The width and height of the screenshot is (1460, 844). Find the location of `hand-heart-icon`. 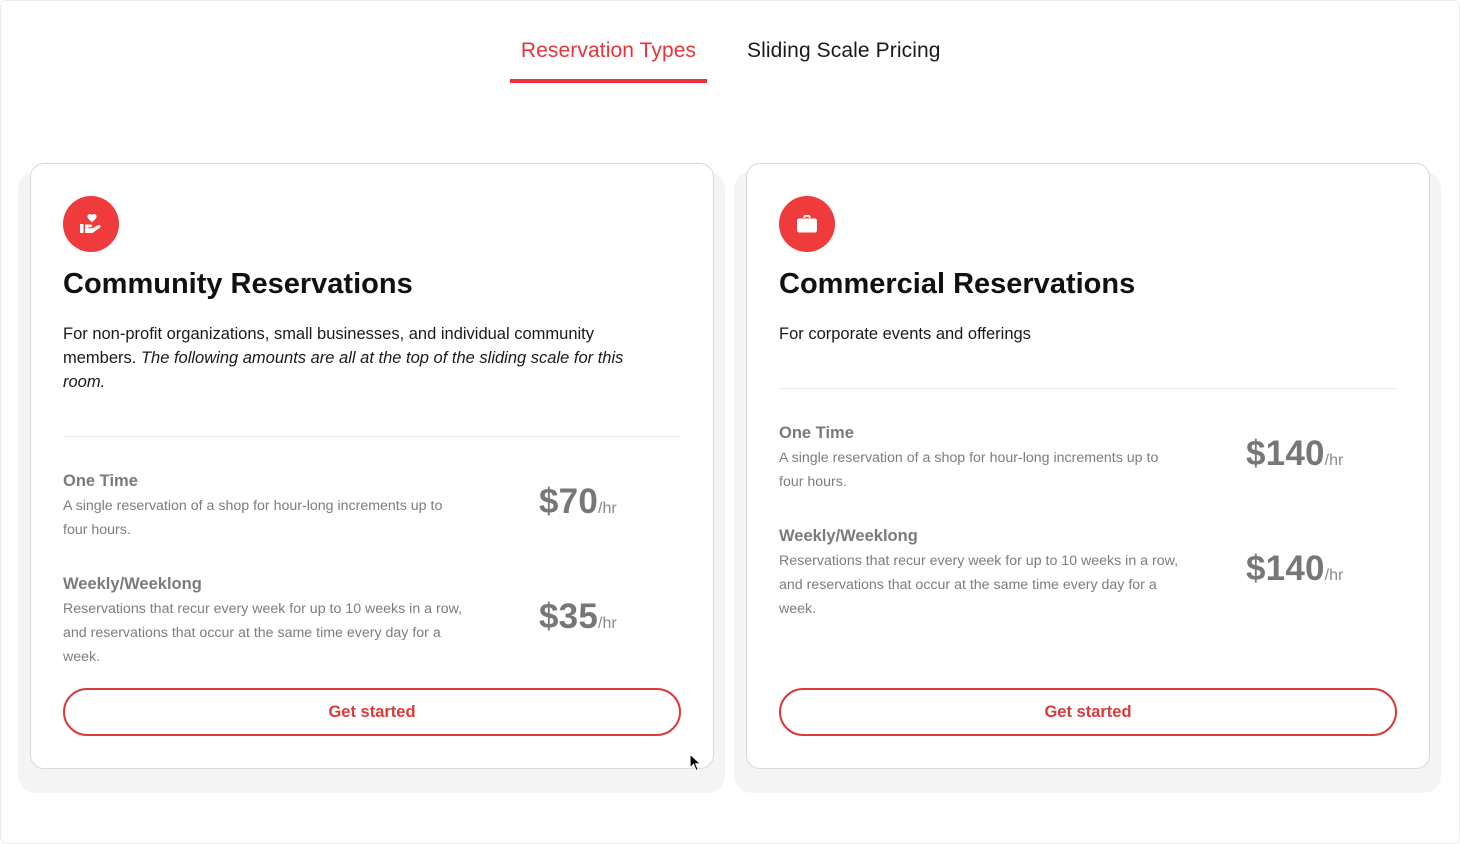

hand-heart-icon is located at coordinates (91, 224).